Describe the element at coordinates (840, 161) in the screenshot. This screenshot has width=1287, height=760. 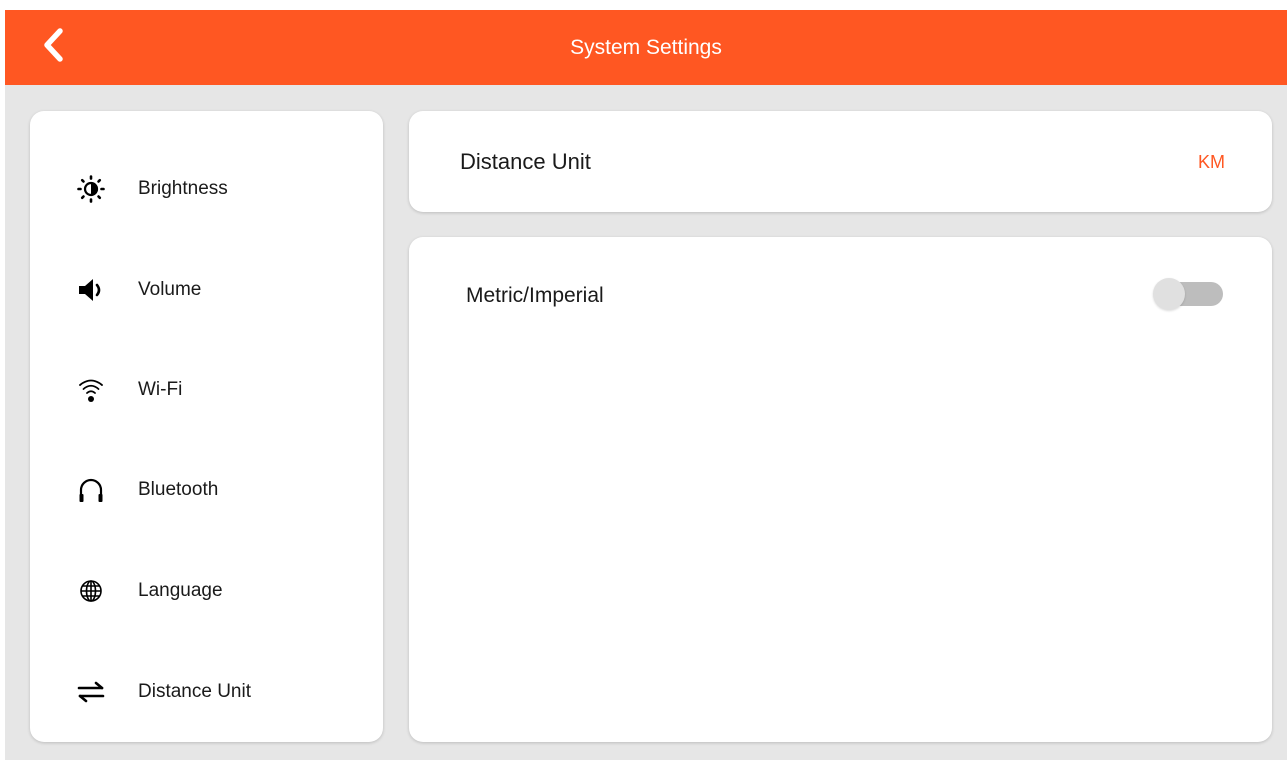
I see `distance-unit-card: Distance Unit KM` at that location.